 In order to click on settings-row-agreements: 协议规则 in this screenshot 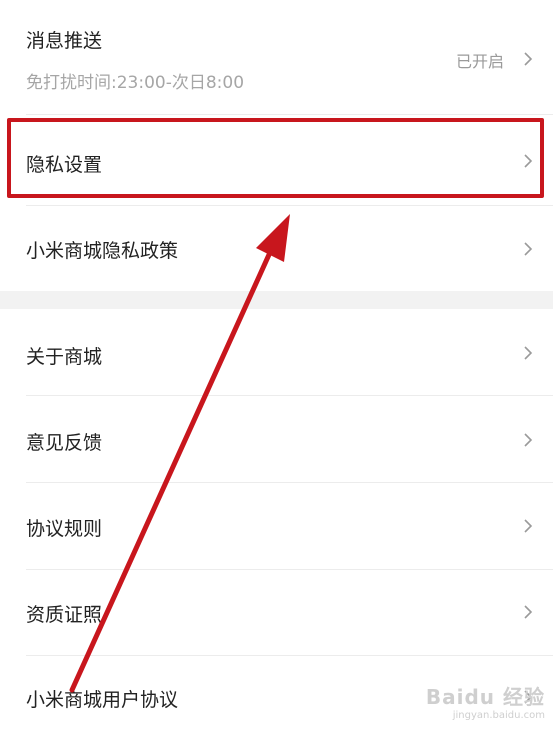, I will do `click(276, 526)`.